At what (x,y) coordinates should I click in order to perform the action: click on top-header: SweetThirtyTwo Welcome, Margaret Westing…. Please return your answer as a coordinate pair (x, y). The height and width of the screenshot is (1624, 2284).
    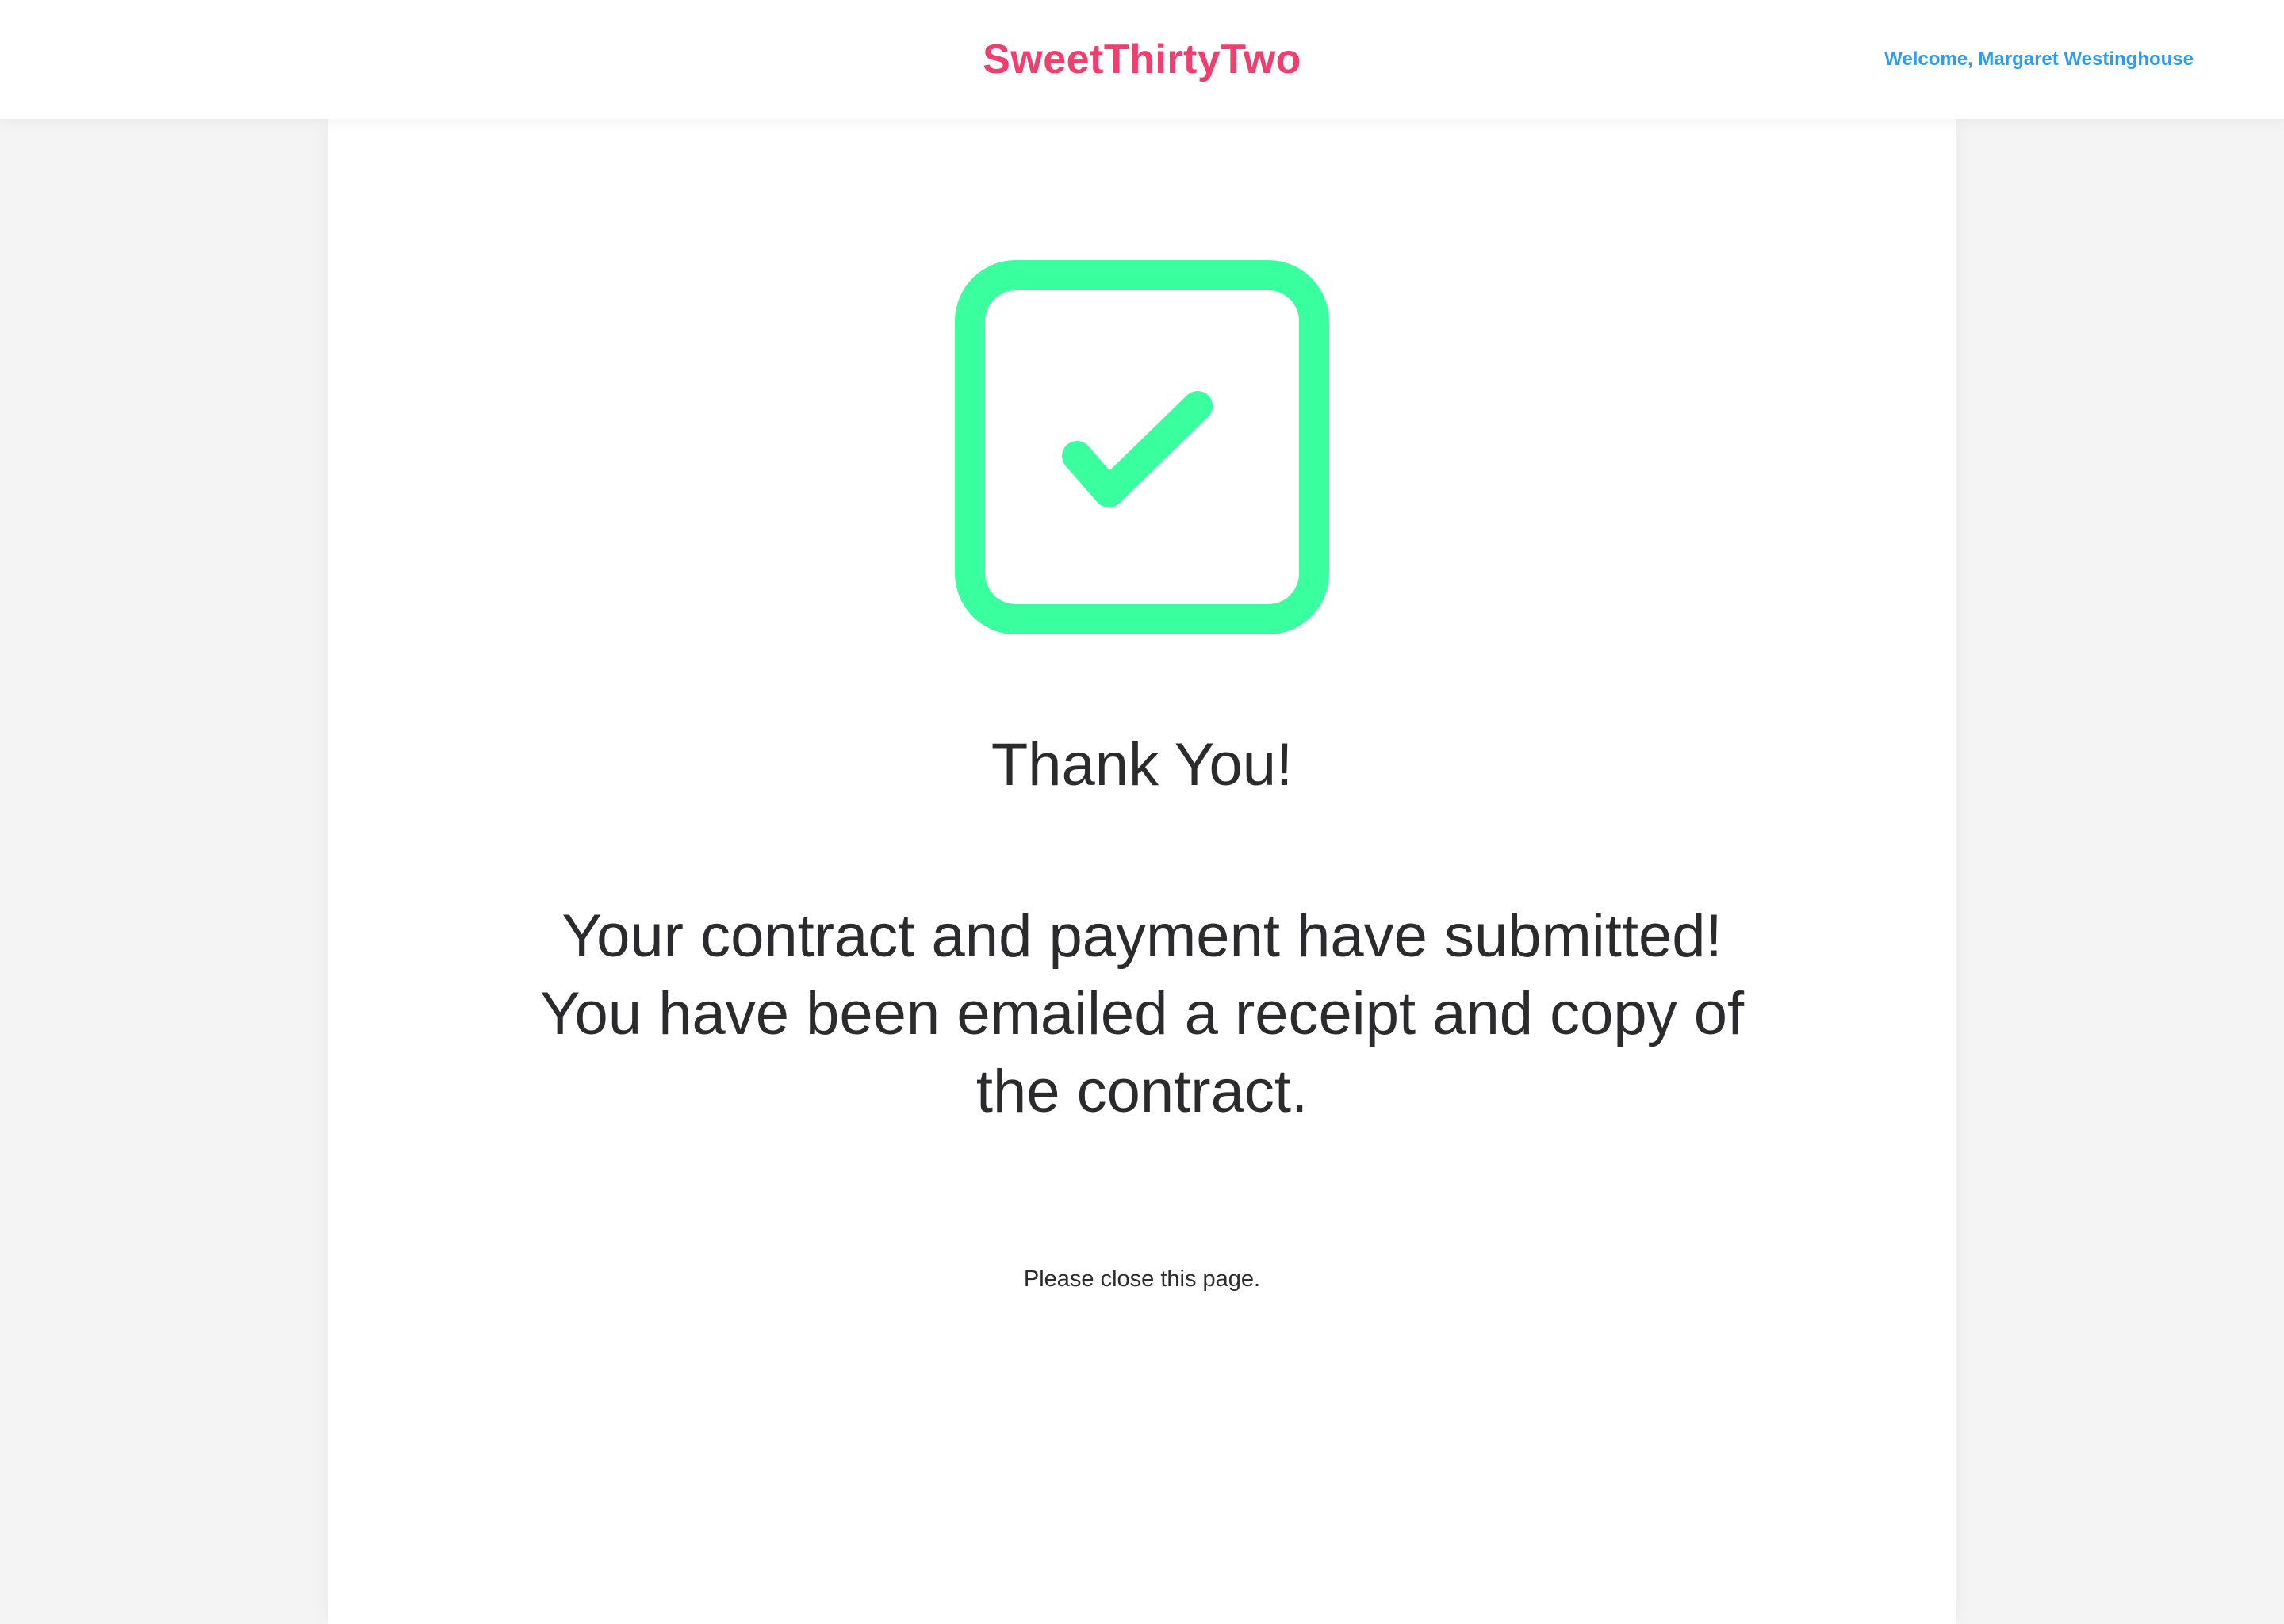
    Looking at the image, I should click on (1142, 60).